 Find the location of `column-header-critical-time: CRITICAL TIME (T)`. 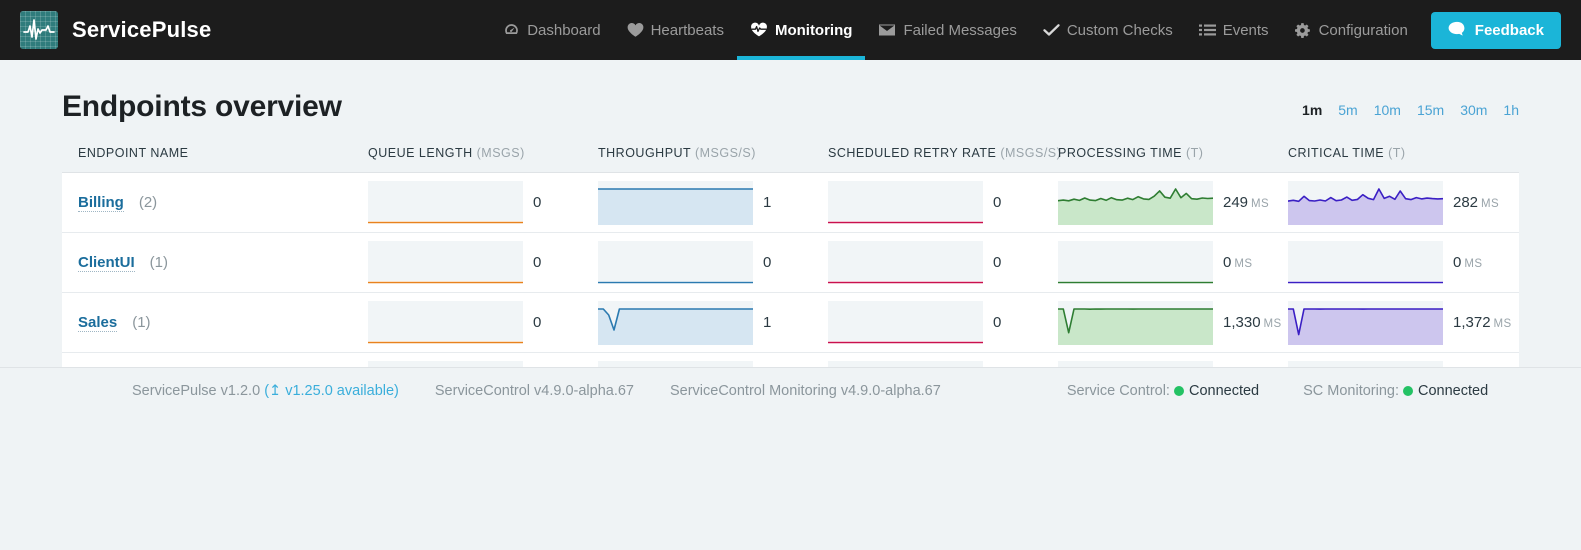

column-header-critical-time: CRITICAL TIME (T) is located at coordinates (1395, 153).